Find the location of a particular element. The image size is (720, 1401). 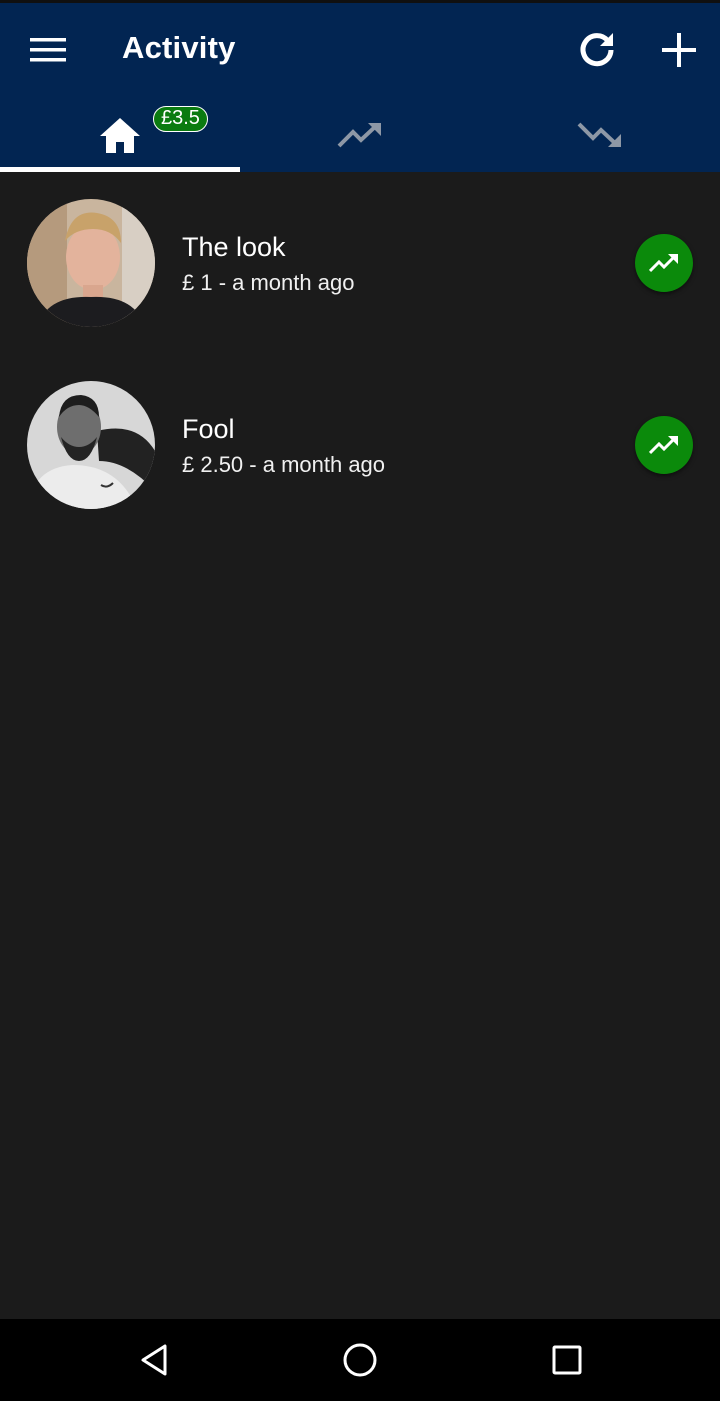

home-circle-icon is located at coordinates (360, 1360).